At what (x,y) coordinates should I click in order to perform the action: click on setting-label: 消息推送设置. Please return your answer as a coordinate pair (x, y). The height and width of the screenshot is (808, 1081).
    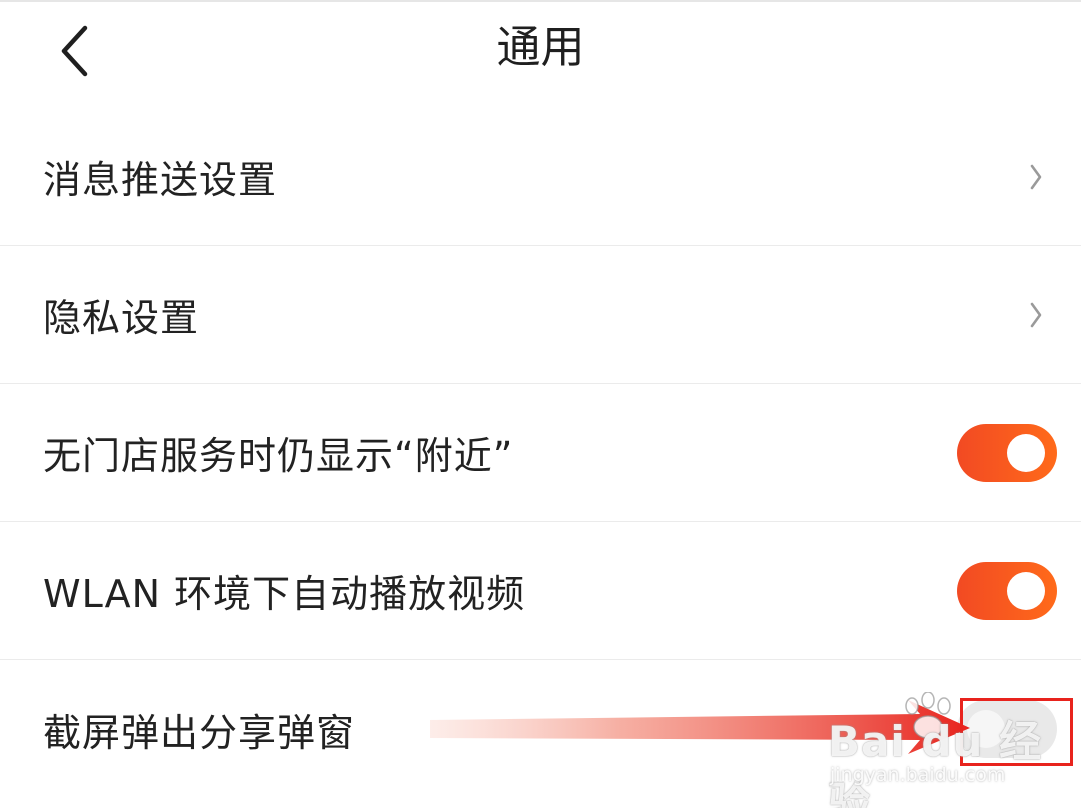
    Looking at the image, I should click on (160, 180).